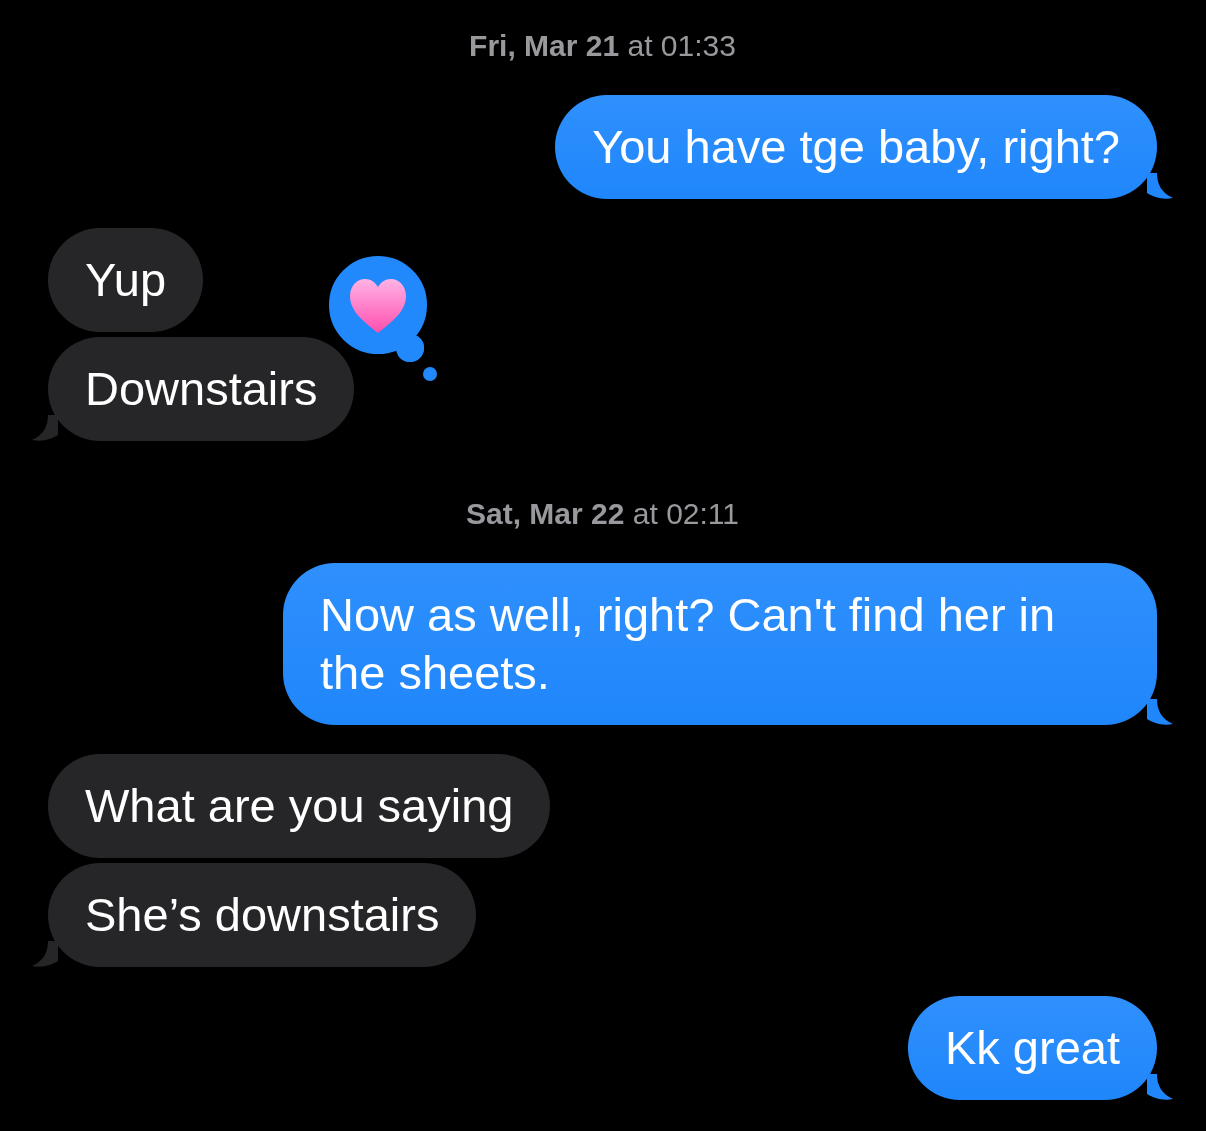 Image resolution: width=1206 pixels, height=1131 pixels. What do you see at coordinates (193, 389) in the screenshot?
I see `message-bubble: Downstairs` at bounding box center [193, 389].